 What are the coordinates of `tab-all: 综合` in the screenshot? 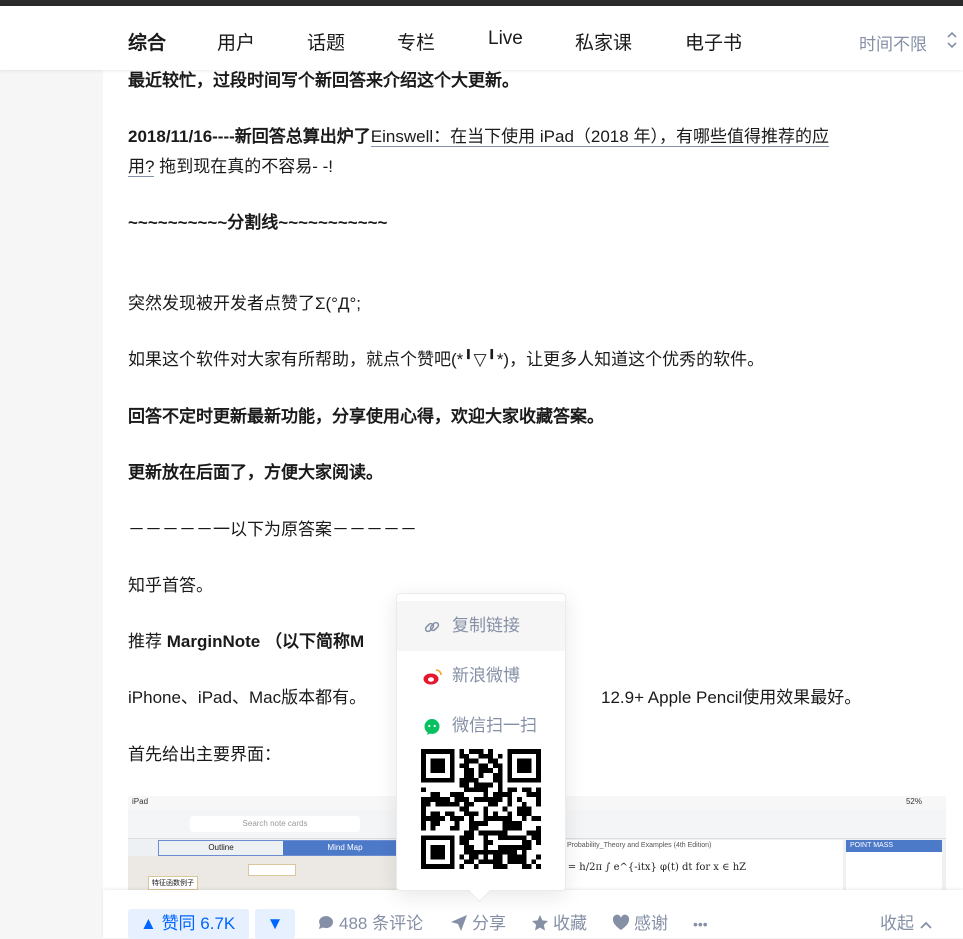 It's located at (147, 41).